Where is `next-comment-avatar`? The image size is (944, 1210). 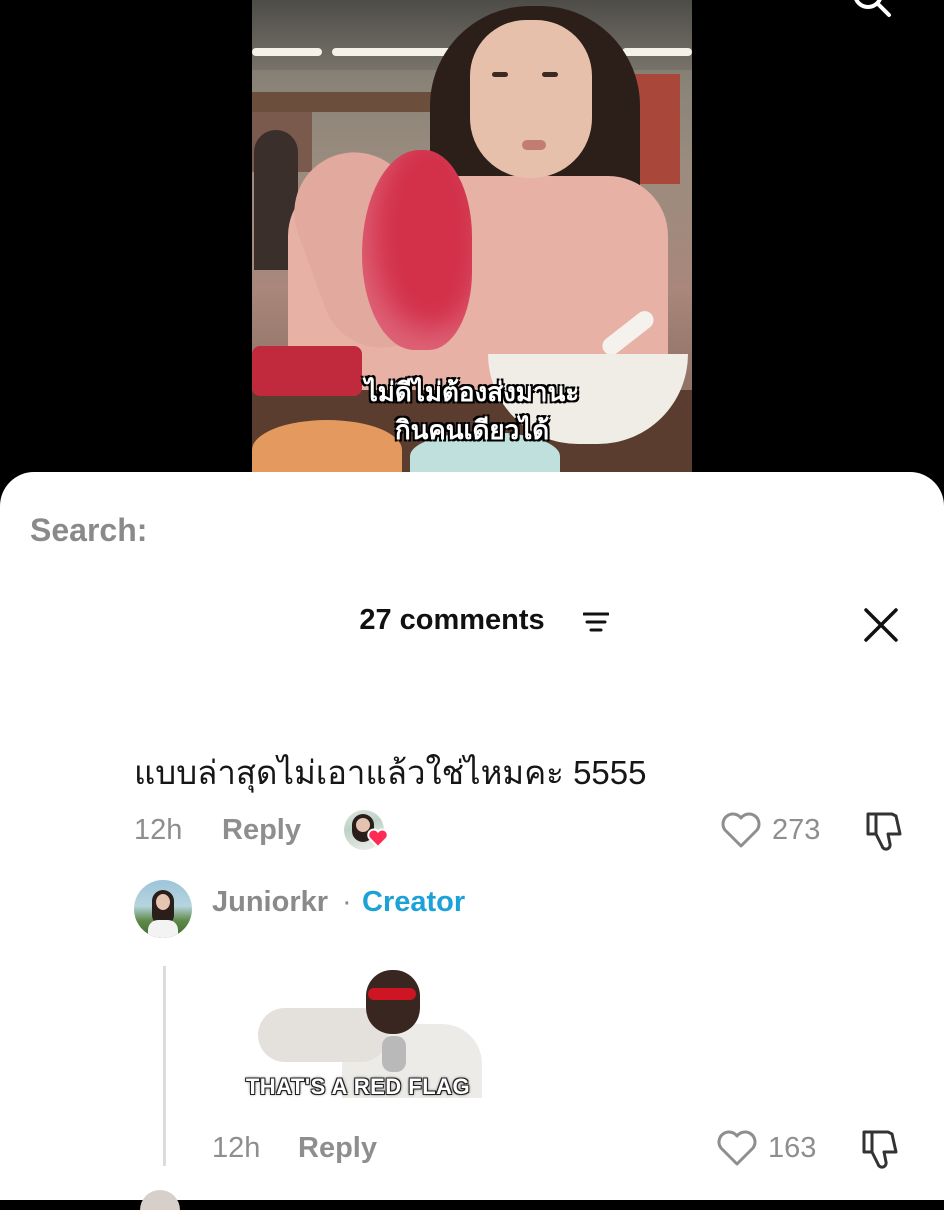
next-comment-avatar is located at coordinates (160, 1200).